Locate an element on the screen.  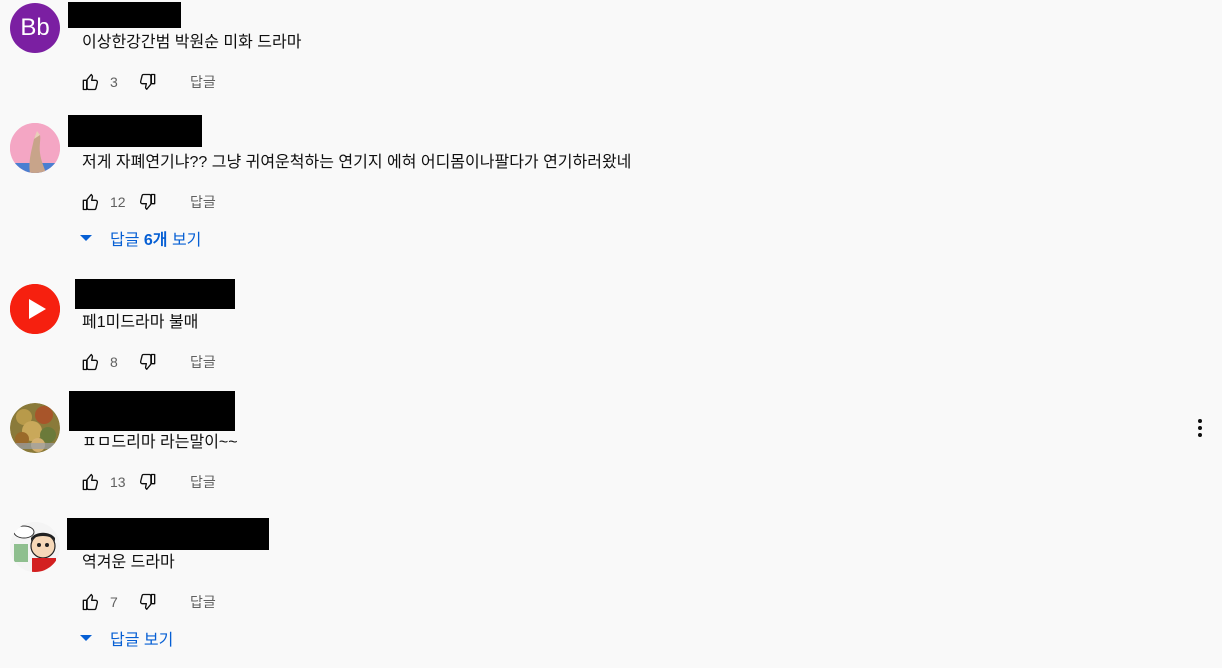
avatar: Bb is located at coordinates (35, 28).